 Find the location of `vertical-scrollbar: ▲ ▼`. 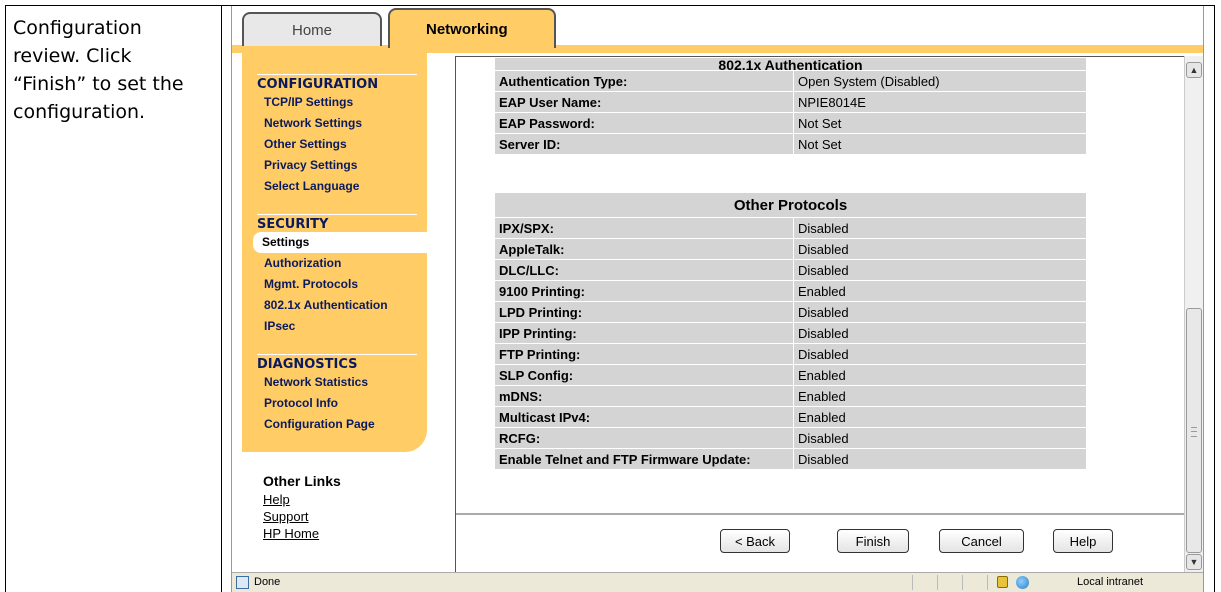

vertical-scrollbar: ▲ ▼ is located at coordinates (1193, 314).